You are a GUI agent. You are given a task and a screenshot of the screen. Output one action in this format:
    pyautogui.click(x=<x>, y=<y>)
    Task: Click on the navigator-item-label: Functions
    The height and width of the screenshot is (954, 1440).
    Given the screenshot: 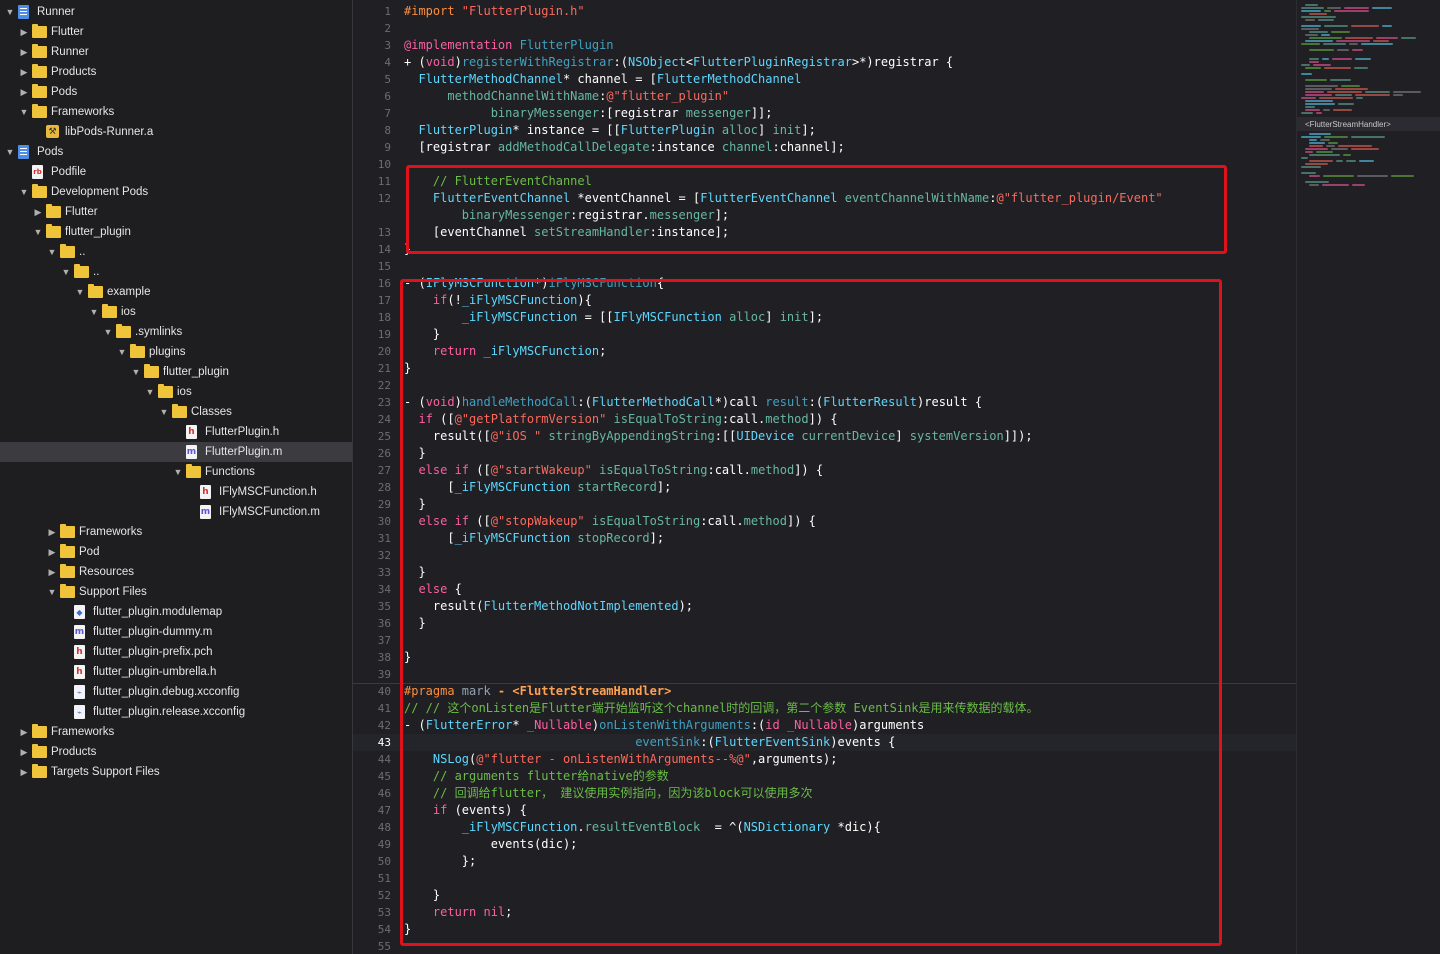 What is the action you would take?
    pyautogui.click(x=230, y=472)
    